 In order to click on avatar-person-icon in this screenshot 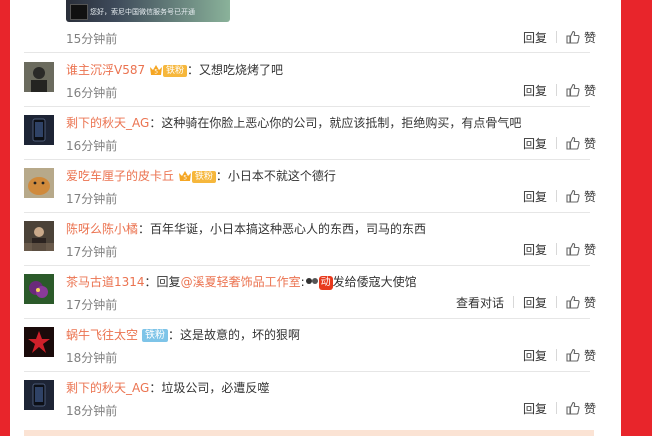, I will do `click(39, 236)`.